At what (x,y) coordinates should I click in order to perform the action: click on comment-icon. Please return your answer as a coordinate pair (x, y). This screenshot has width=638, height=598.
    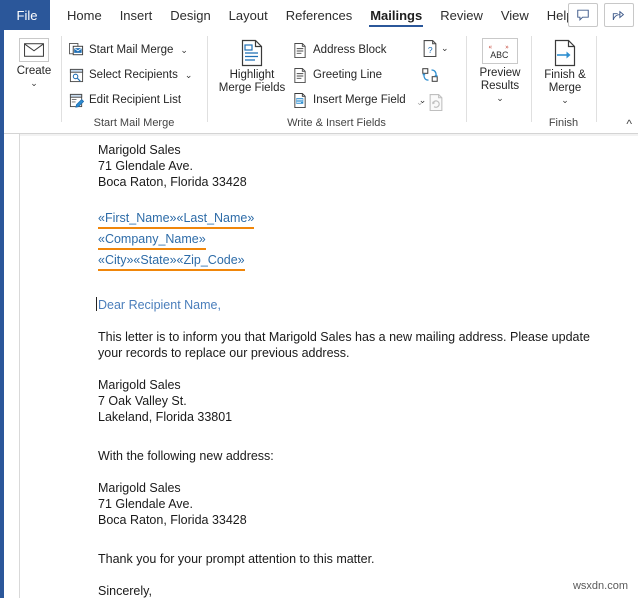
    Looking at the image, I should click on (583, 15).